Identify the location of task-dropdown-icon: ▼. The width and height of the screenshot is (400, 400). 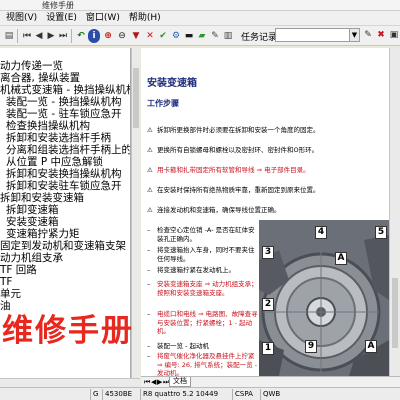
(355, 35).